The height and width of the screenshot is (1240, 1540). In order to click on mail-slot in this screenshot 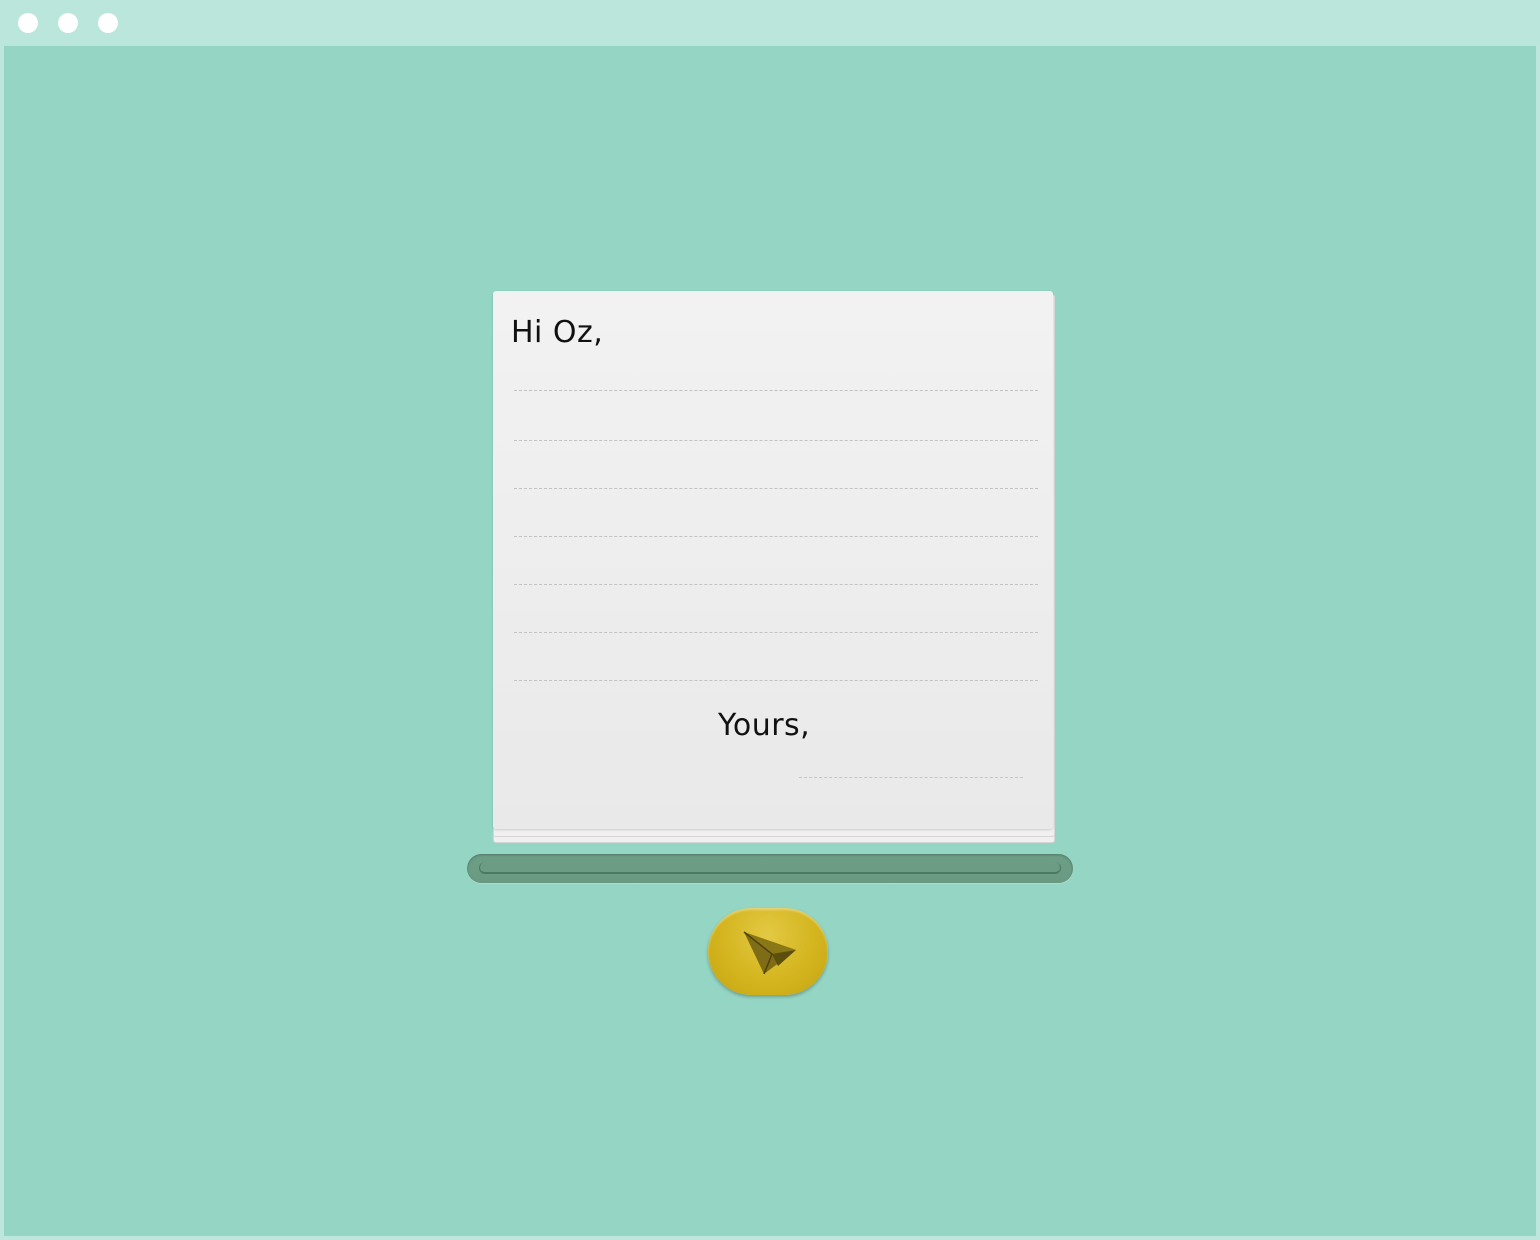, I will do `click(770, 868)`.